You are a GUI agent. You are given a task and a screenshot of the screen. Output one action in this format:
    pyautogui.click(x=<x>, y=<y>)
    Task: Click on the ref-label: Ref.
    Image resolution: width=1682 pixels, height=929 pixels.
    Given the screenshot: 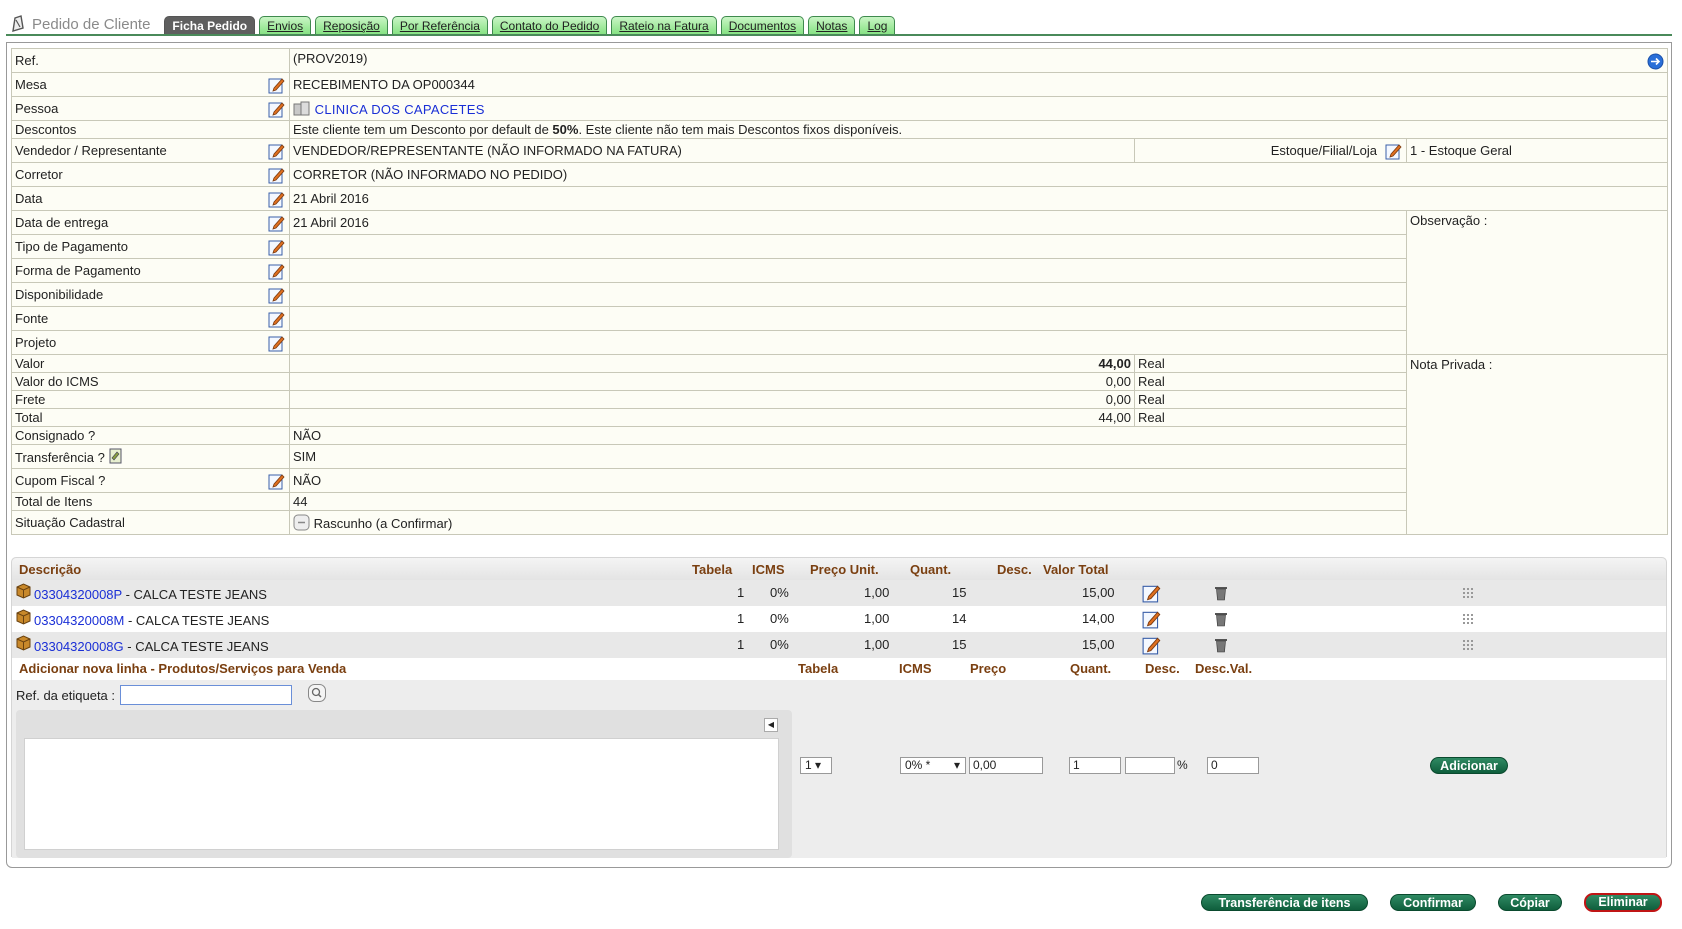 What is the action you would take?
    pyautogui.click(x=150, y=60)
    